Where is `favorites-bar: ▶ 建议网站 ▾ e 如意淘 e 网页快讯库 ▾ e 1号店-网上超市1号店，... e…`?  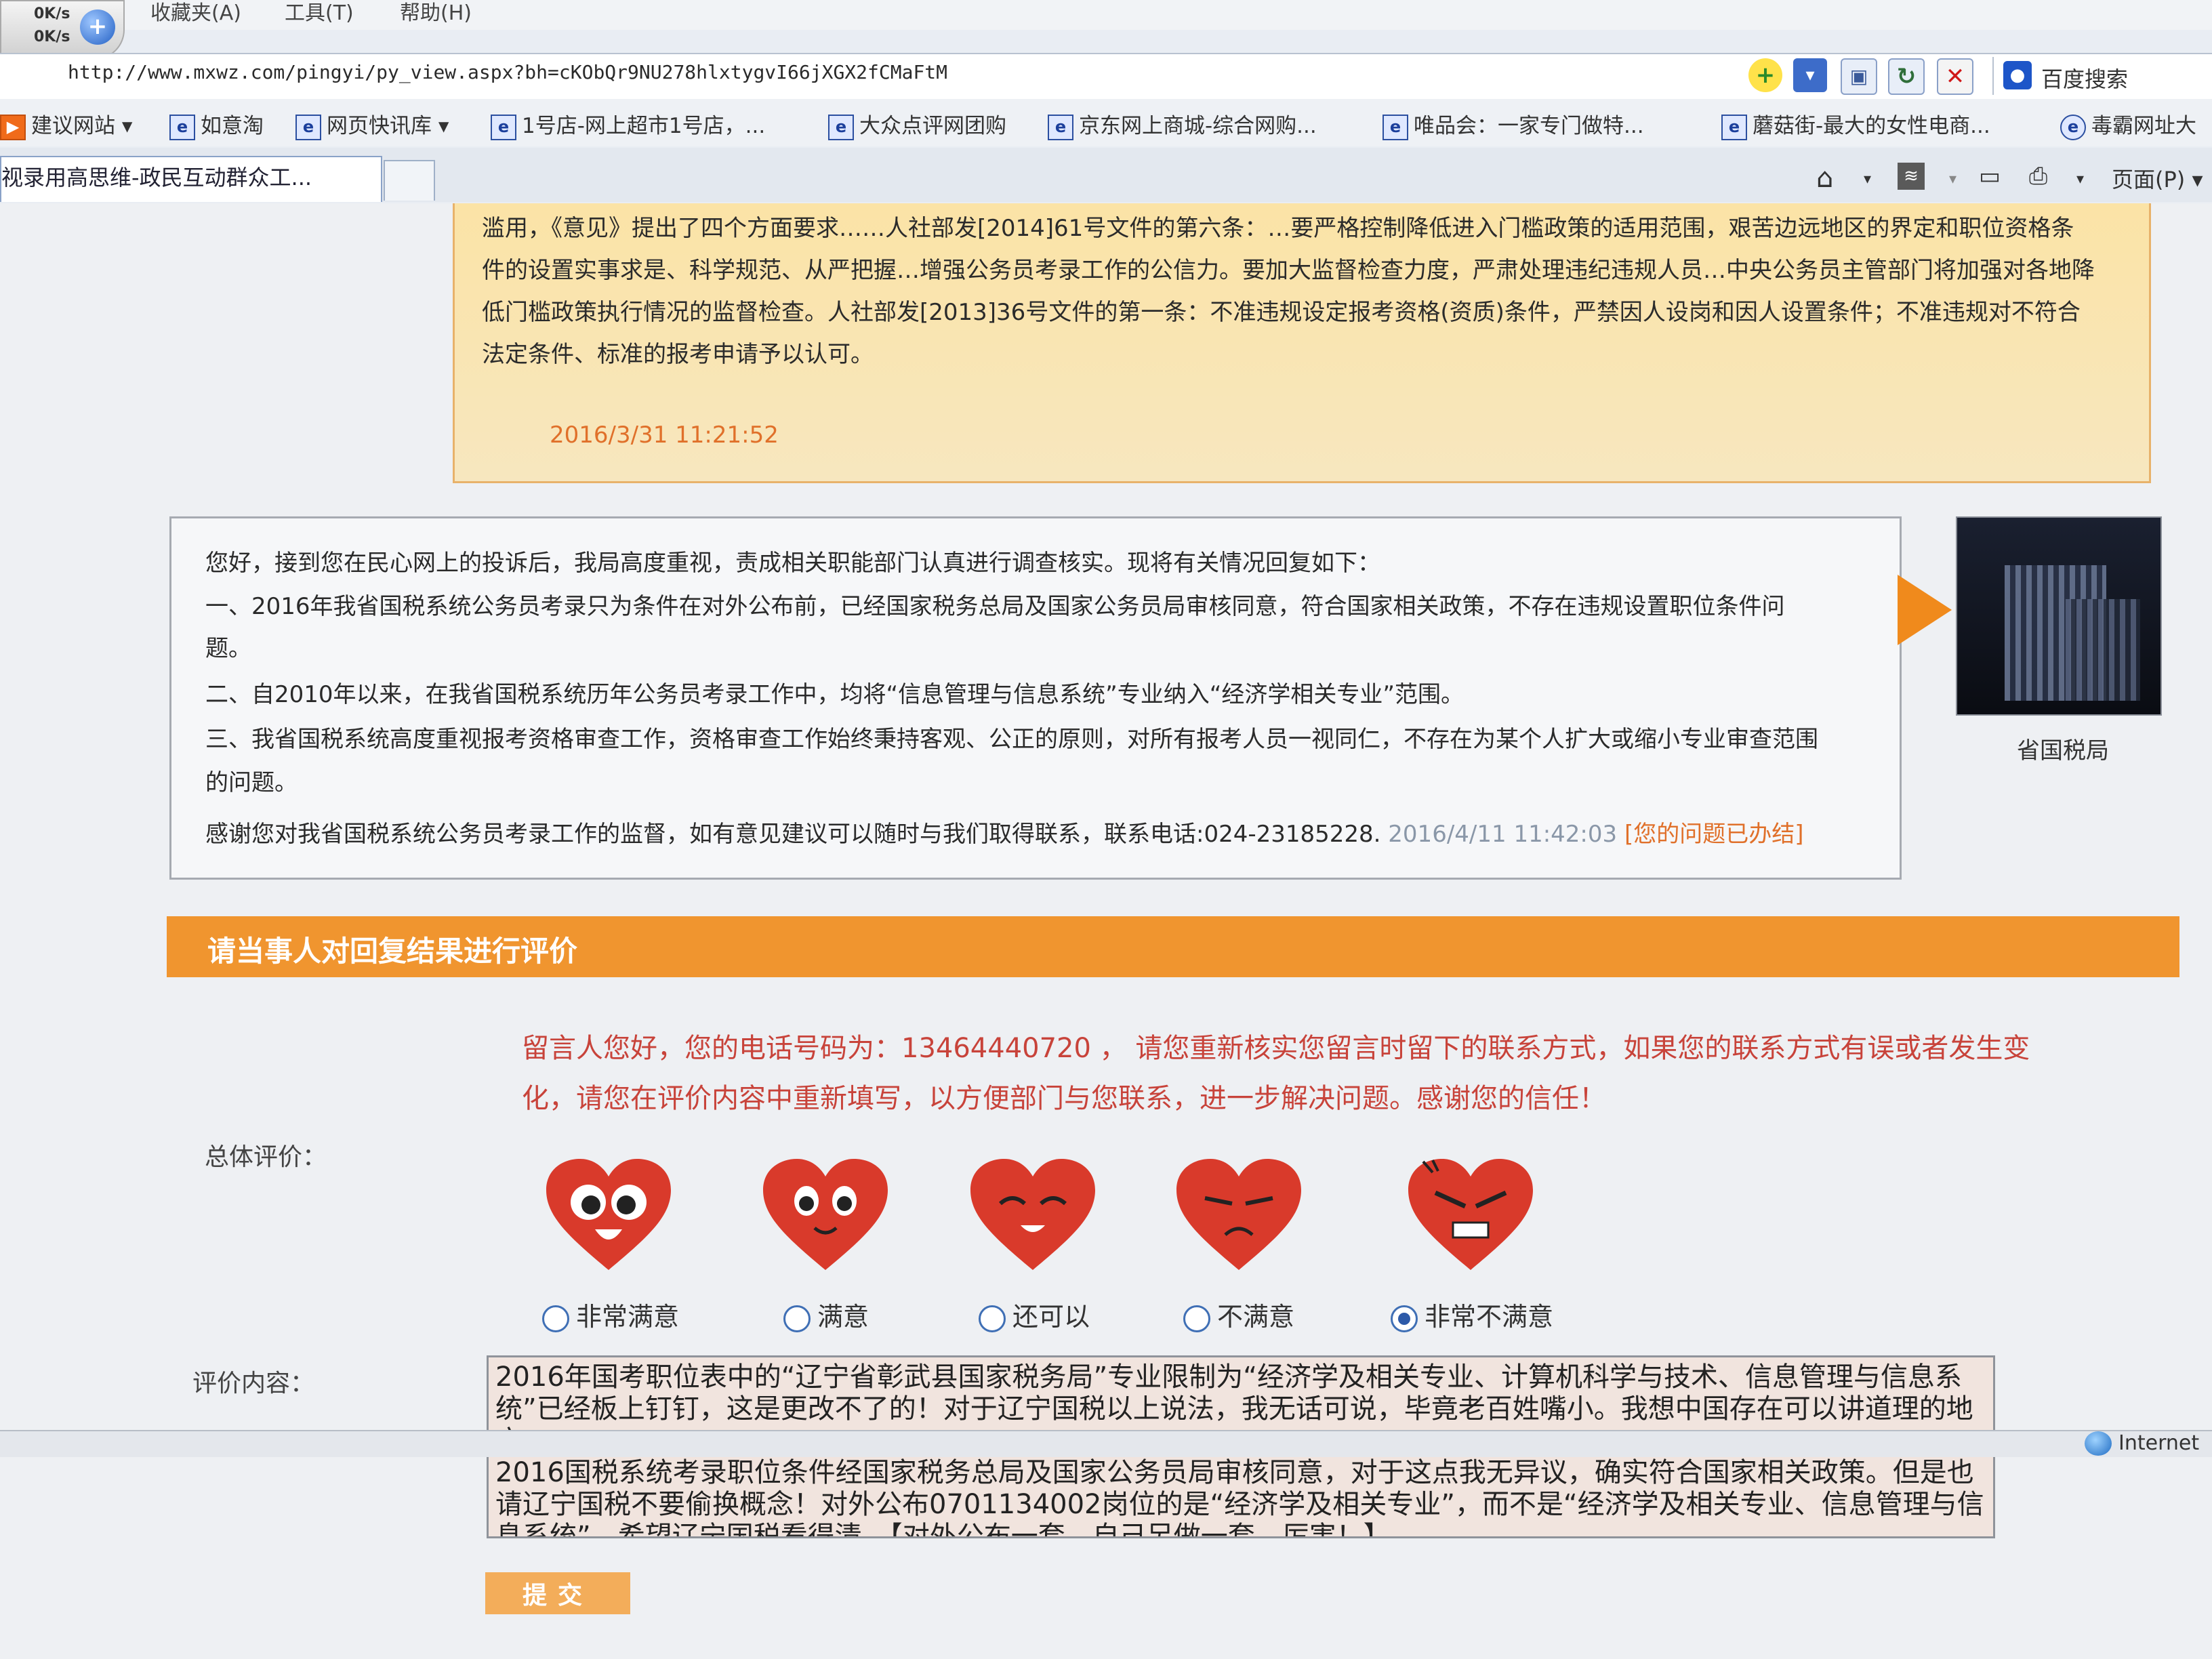
favorites-bar: ▶ 建议网站 ▾ e 如意淘 e 网页快讯库 ▾ e 1号店-网上超市1号店，... e… is located at coordinates (1106, 123).